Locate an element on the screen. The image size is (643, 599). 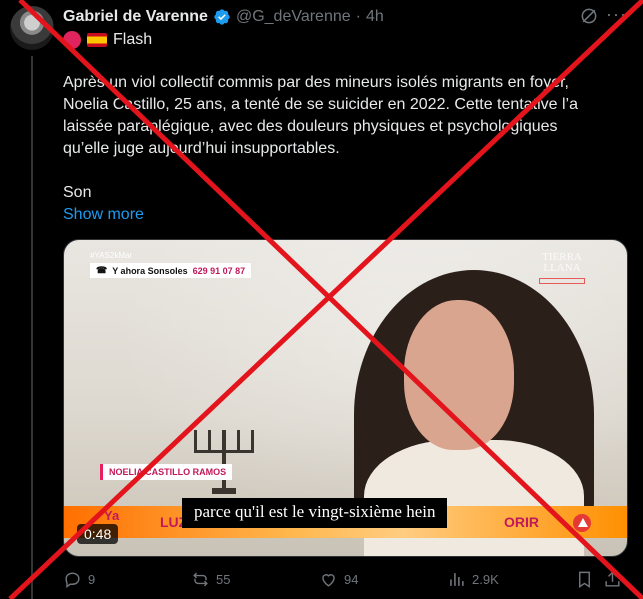
tv-phone-banner: ☎ Y ahora Sonsoles 629 91 07 87 is located at coordinates (171, 270).